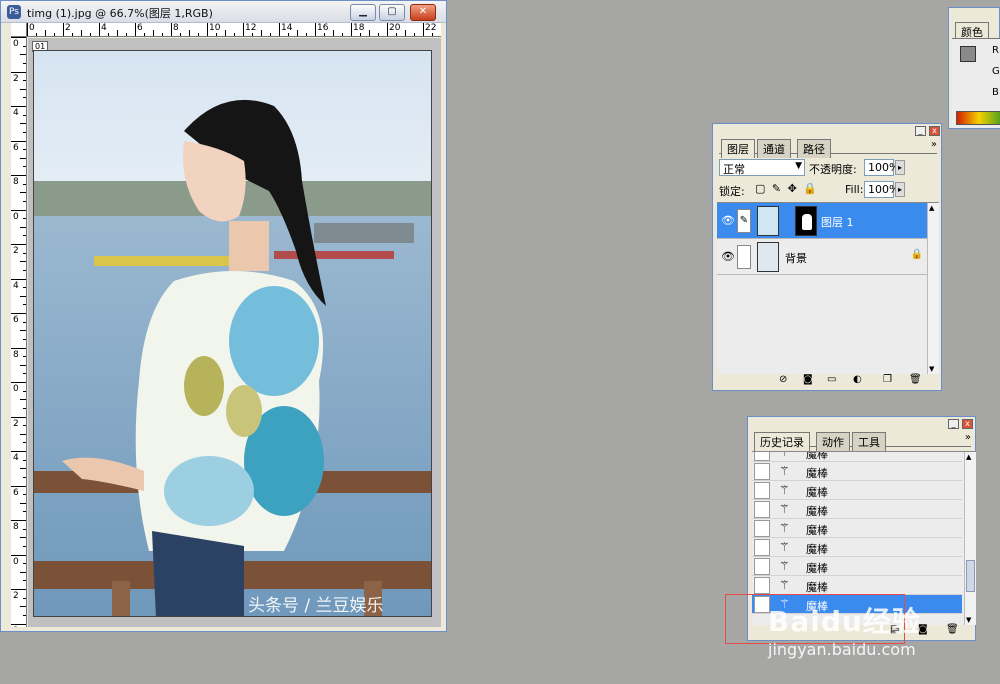 Image resolution: width=1000 pixels, height=684 pixels. Describe the element at coordinates (822, 257) in the screenshot. I see `layer-row-background: 👁 背景 🔒` at that location.